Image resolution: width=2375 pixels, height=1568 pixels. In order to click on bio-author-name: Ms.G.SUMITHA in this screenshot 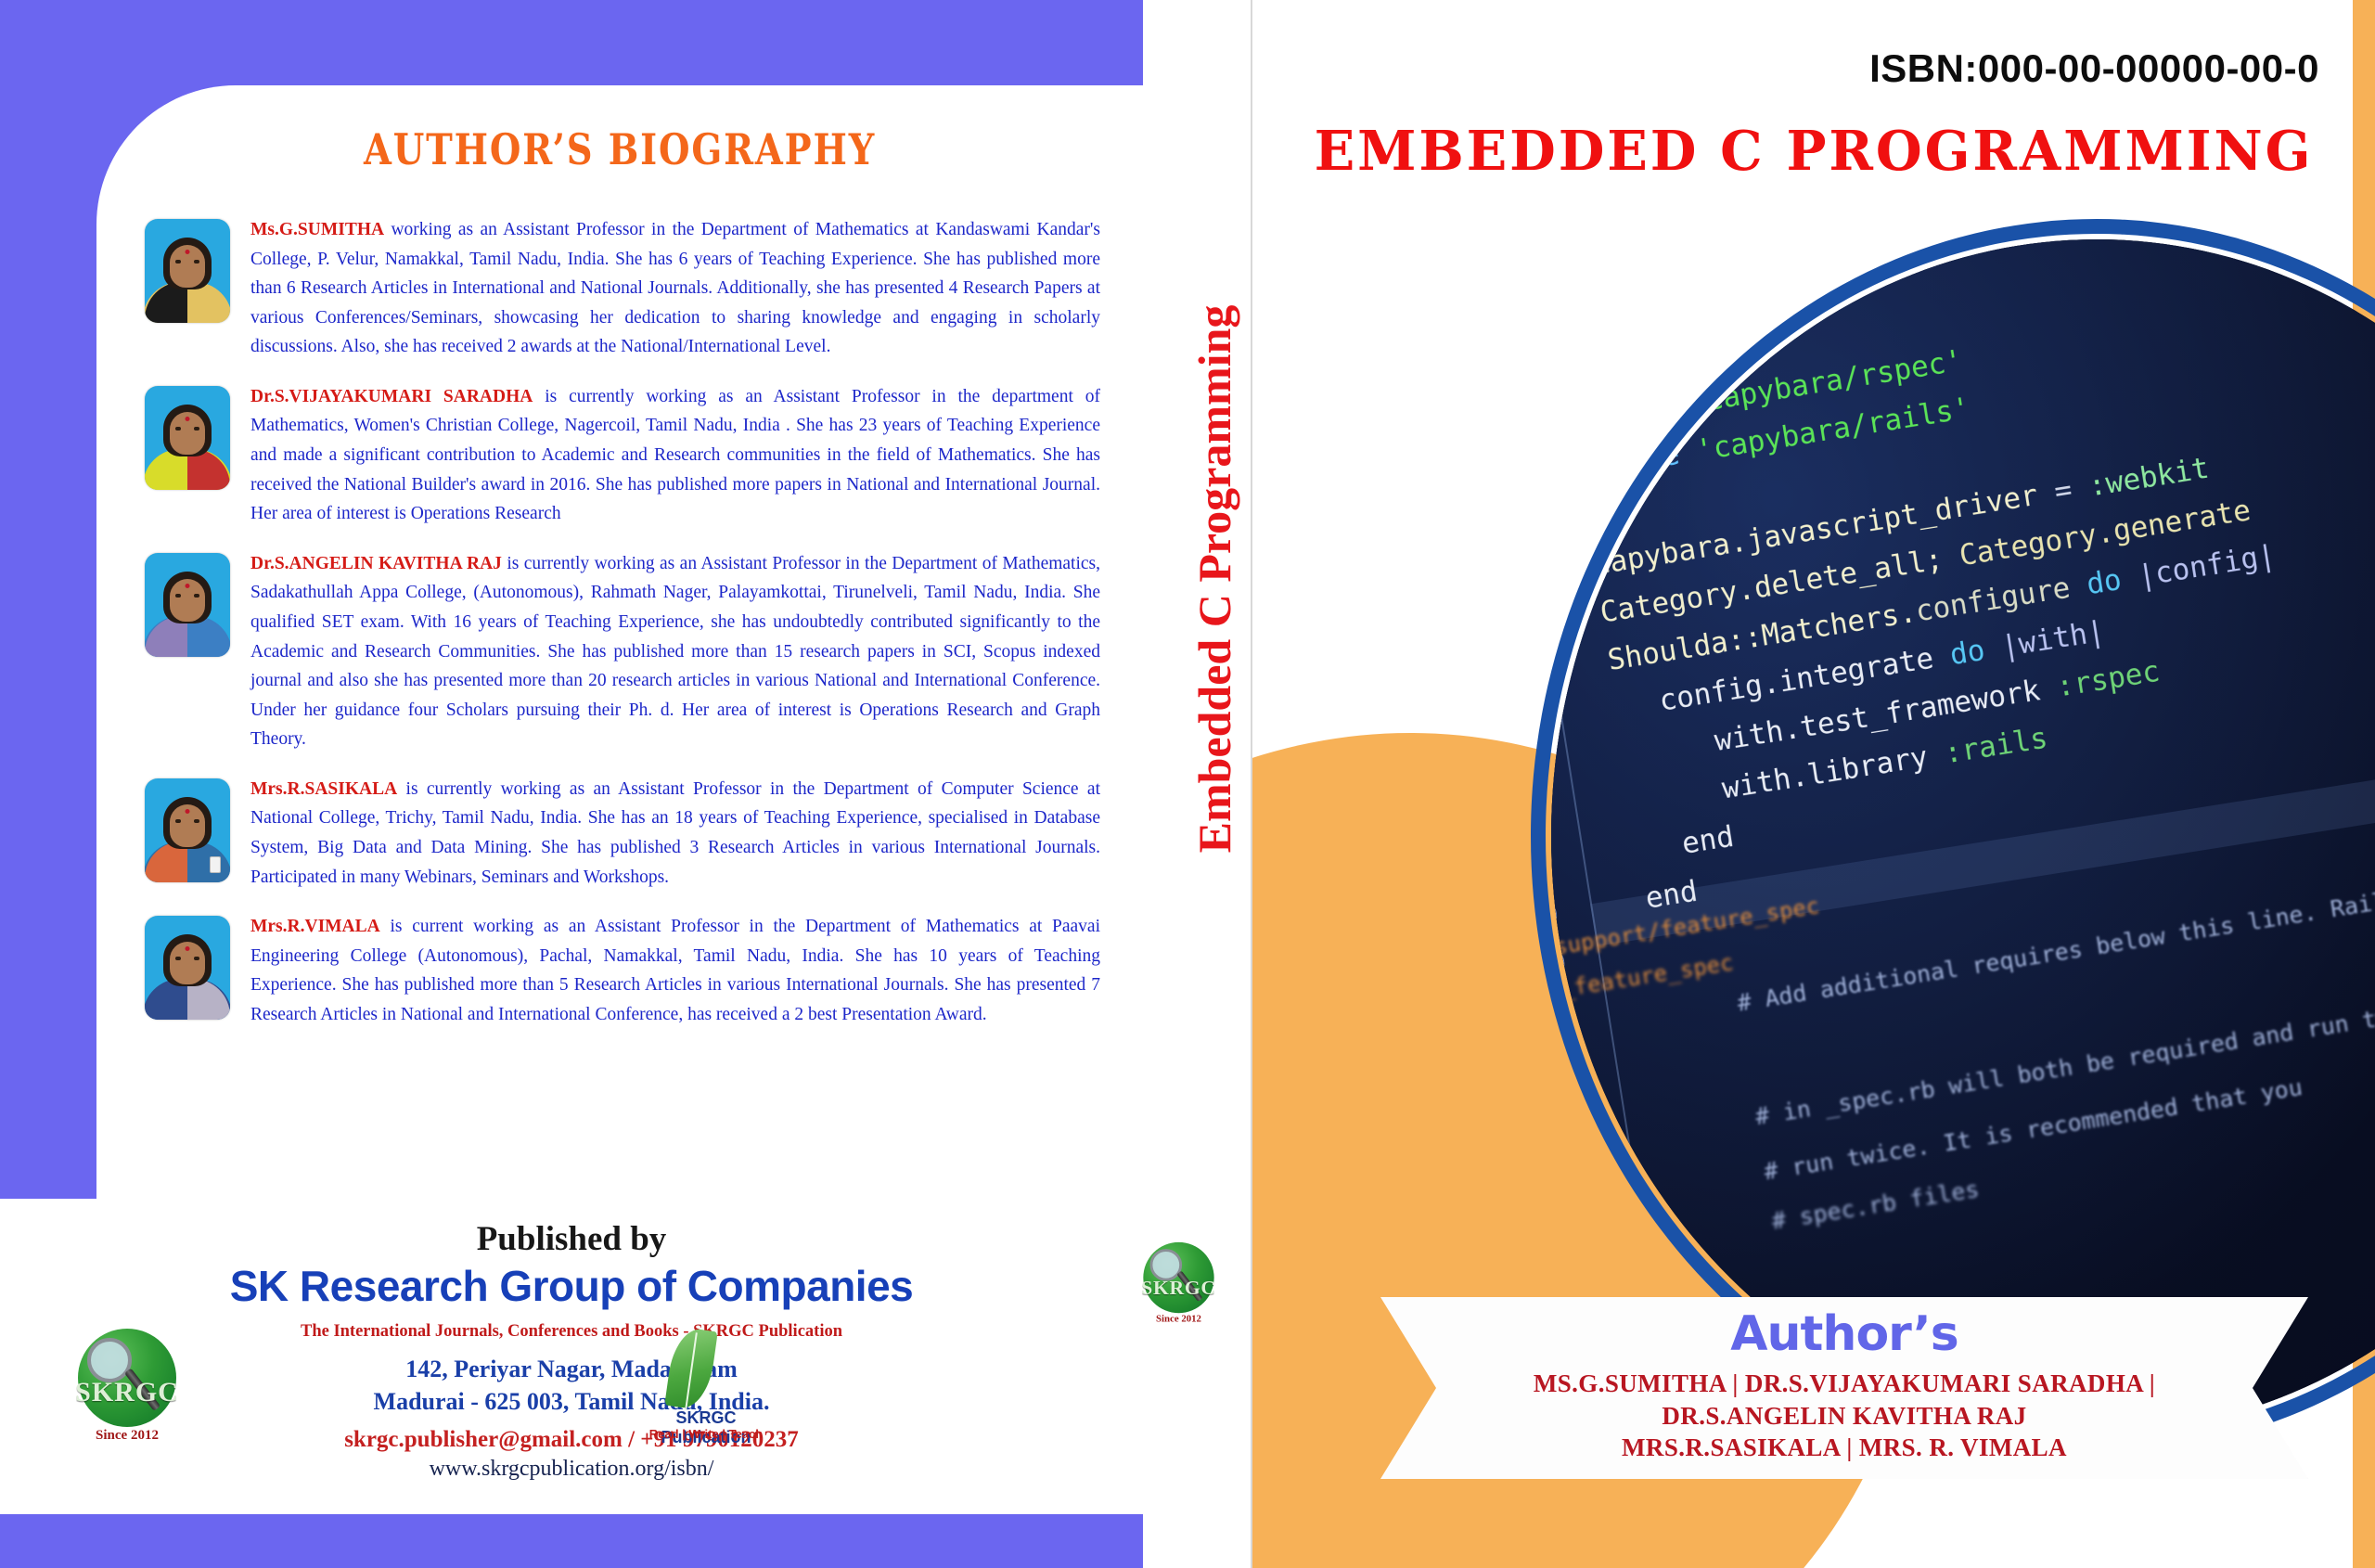, I will do `click(317, 230)`.